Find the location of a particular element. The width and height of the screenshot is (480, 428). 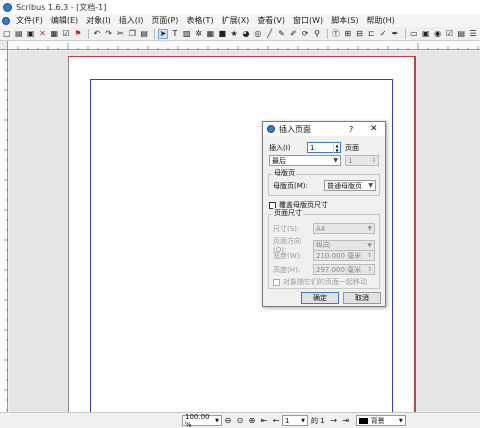

position-row: 最后 ▼ 1 ⇕ is located at coordinates (324, 160).